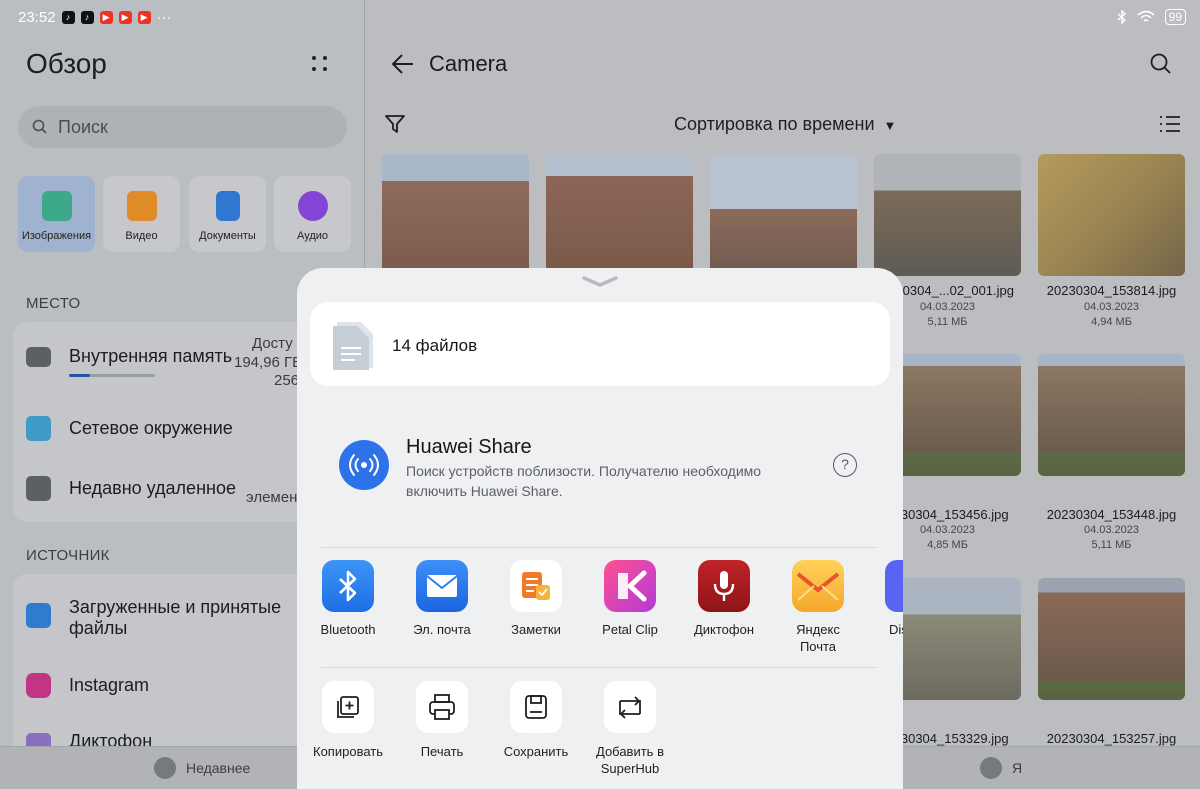 The height and width of the screenshot is (789, 1200). I want to click on filter-icon, so click(395, 124).